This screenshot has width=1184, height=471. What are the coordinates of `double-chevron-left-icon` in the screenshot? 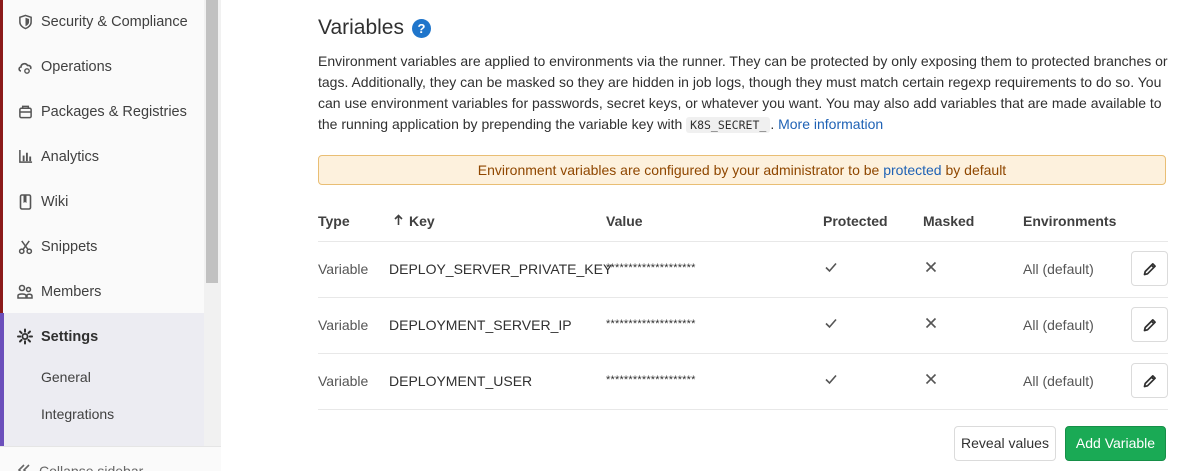 It's located at (24, 467).